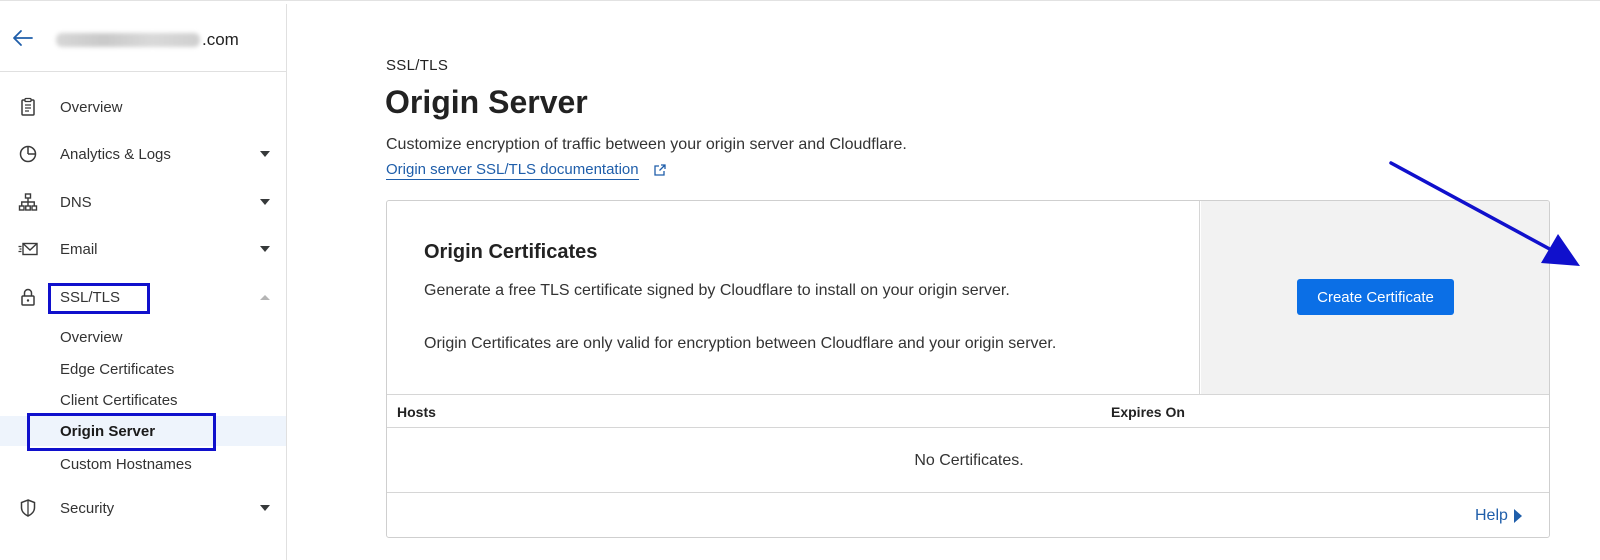 The height and width of the screenshot is (560, 1600). Describe the element at coordinates (76, 202) in the screenshot. I see `sidebar-item-label: DNS` at that location.